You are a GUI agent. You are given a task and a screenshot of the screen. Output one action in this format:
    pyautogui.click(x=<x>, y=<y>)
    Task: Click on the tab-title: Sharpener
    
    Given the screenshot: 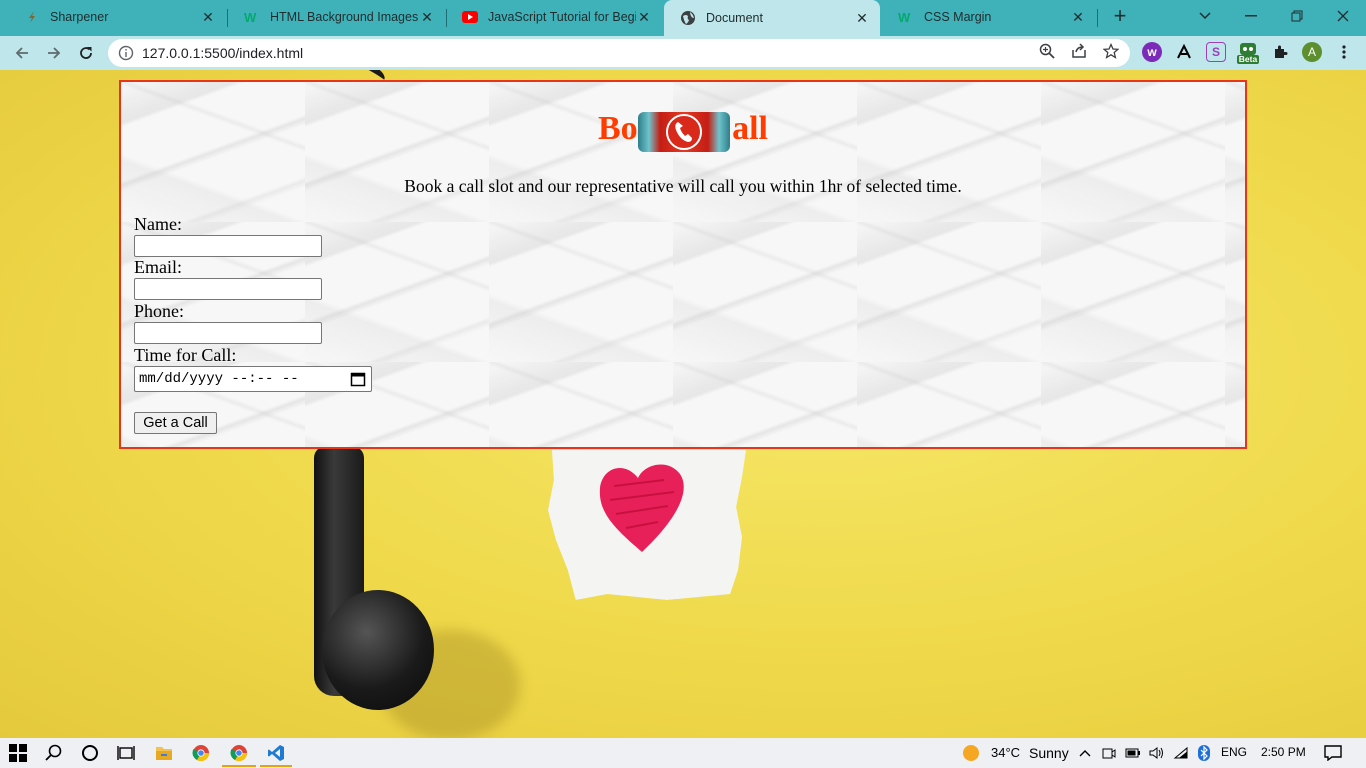 What is the action you would take?
    pyautogui.click(x=79, y=17)
    